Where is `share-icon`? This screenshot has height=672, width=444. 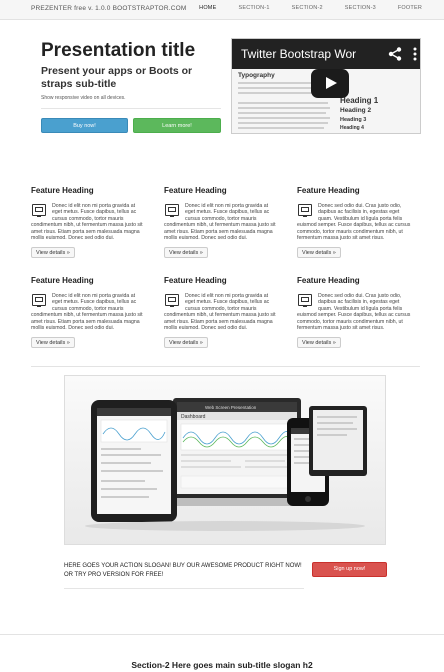
share-icon is located at coordinates (395, 54).